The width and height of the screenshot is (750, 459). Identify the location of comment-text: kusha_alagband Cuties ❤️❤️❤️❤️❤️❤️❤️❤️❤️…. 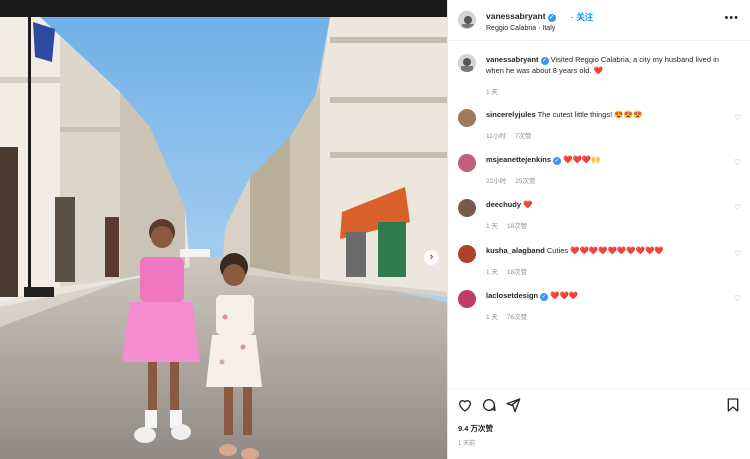
(606, 251).